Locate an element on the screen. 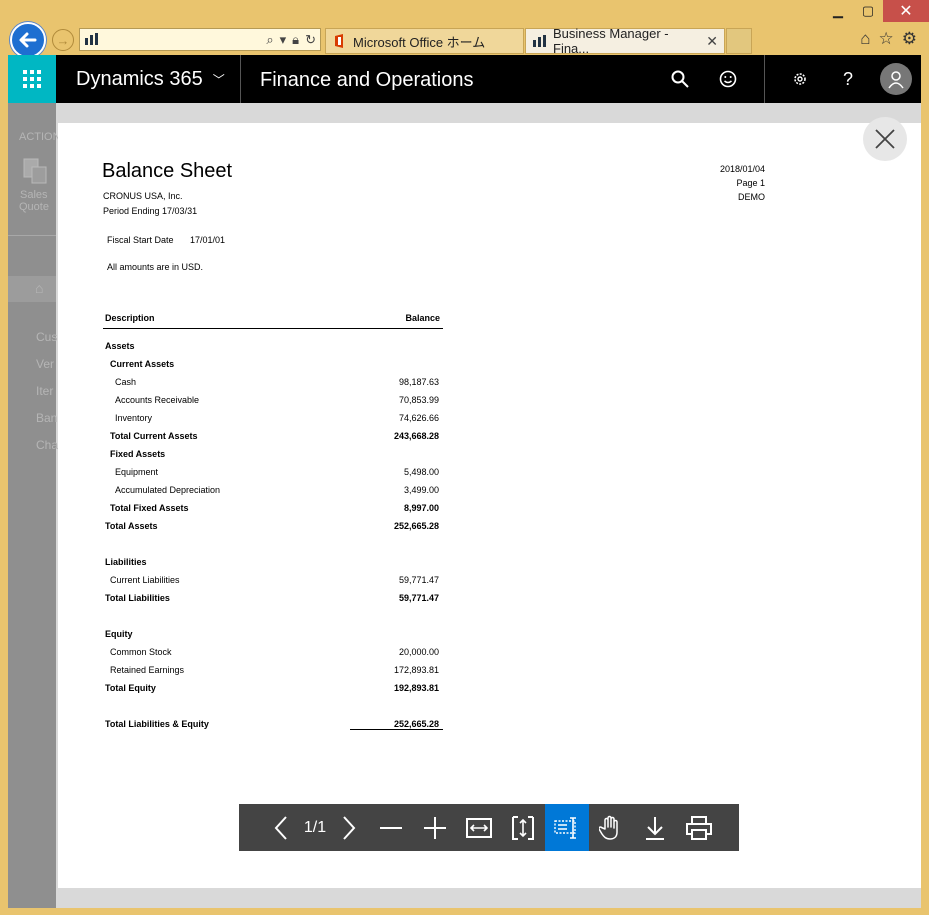 This screenshot has height=915, width=929. refresh-icon: ↻ is located at coordinates (310, 40).